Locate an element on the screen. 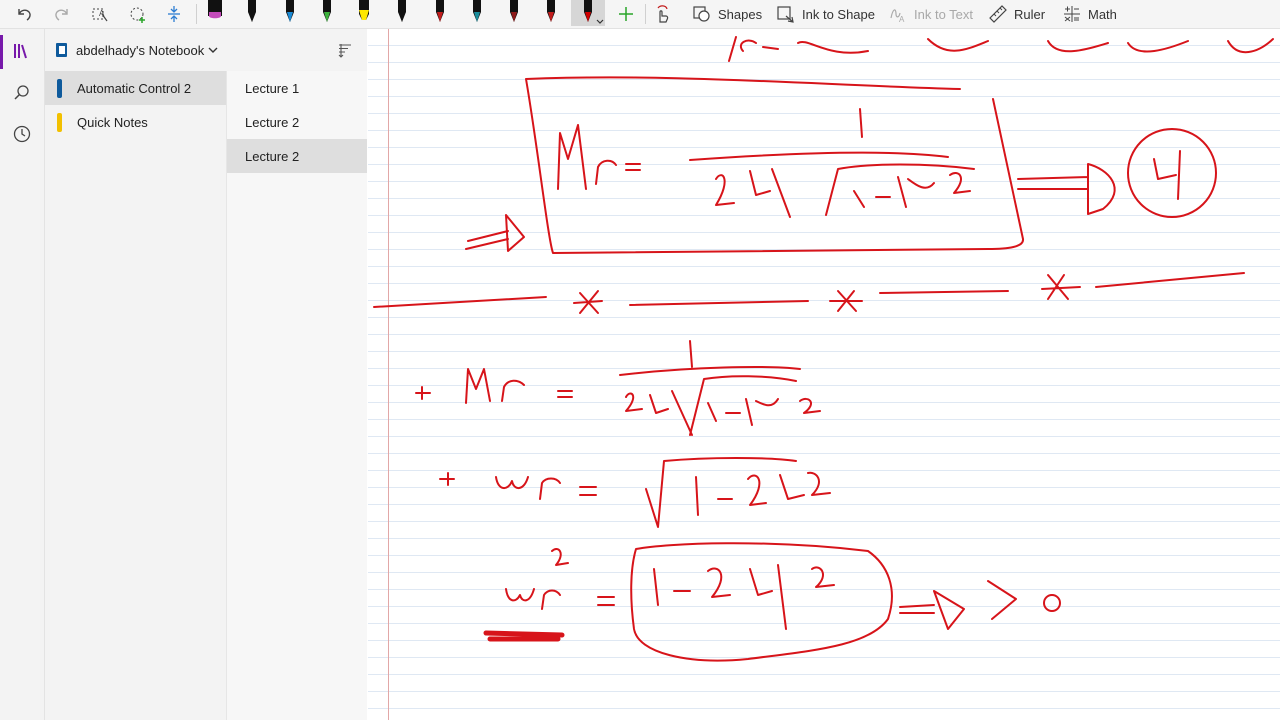 The height and width of the screenshot is (720, 1280). ink-wr2 is located at coordinates (537, 578).